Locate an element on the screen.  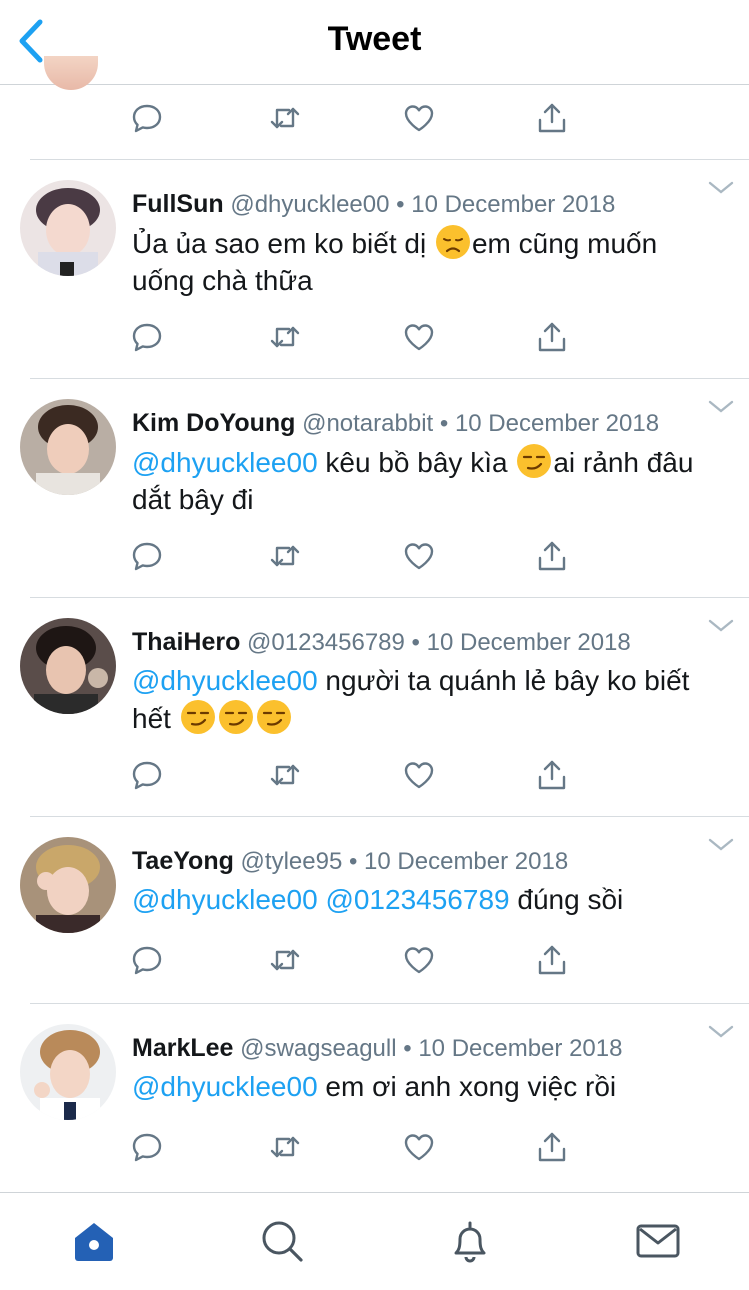
user-name: FullSun is located at coordinates (178, 204).